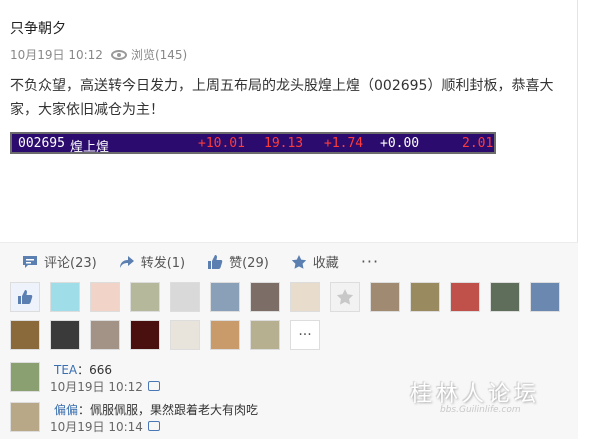 The width and height of the screenshot is (611, 439). What do you see at coordinates (118, 54) in the screenshot?
I see `eye-icon` at bounding box center [118, 54].